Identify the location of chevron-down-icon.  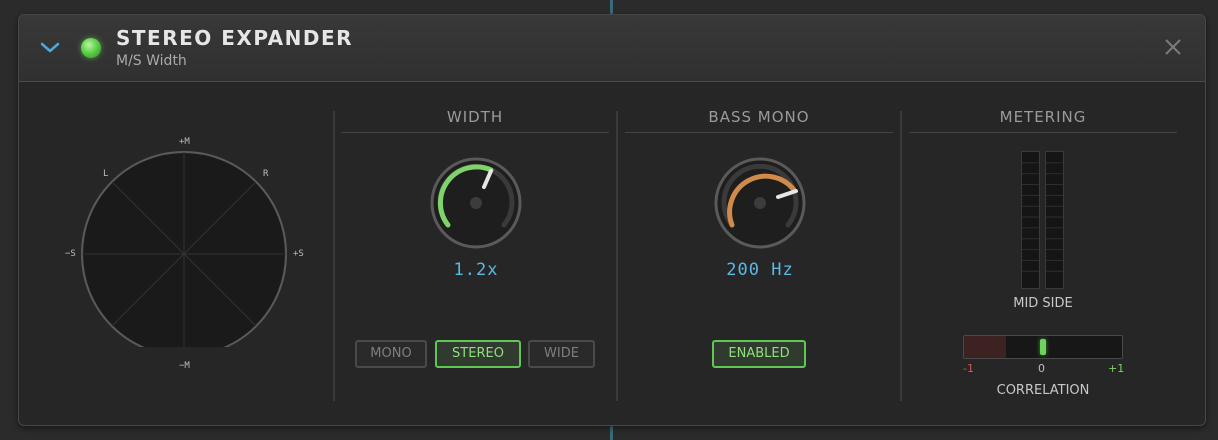
(50, 47).